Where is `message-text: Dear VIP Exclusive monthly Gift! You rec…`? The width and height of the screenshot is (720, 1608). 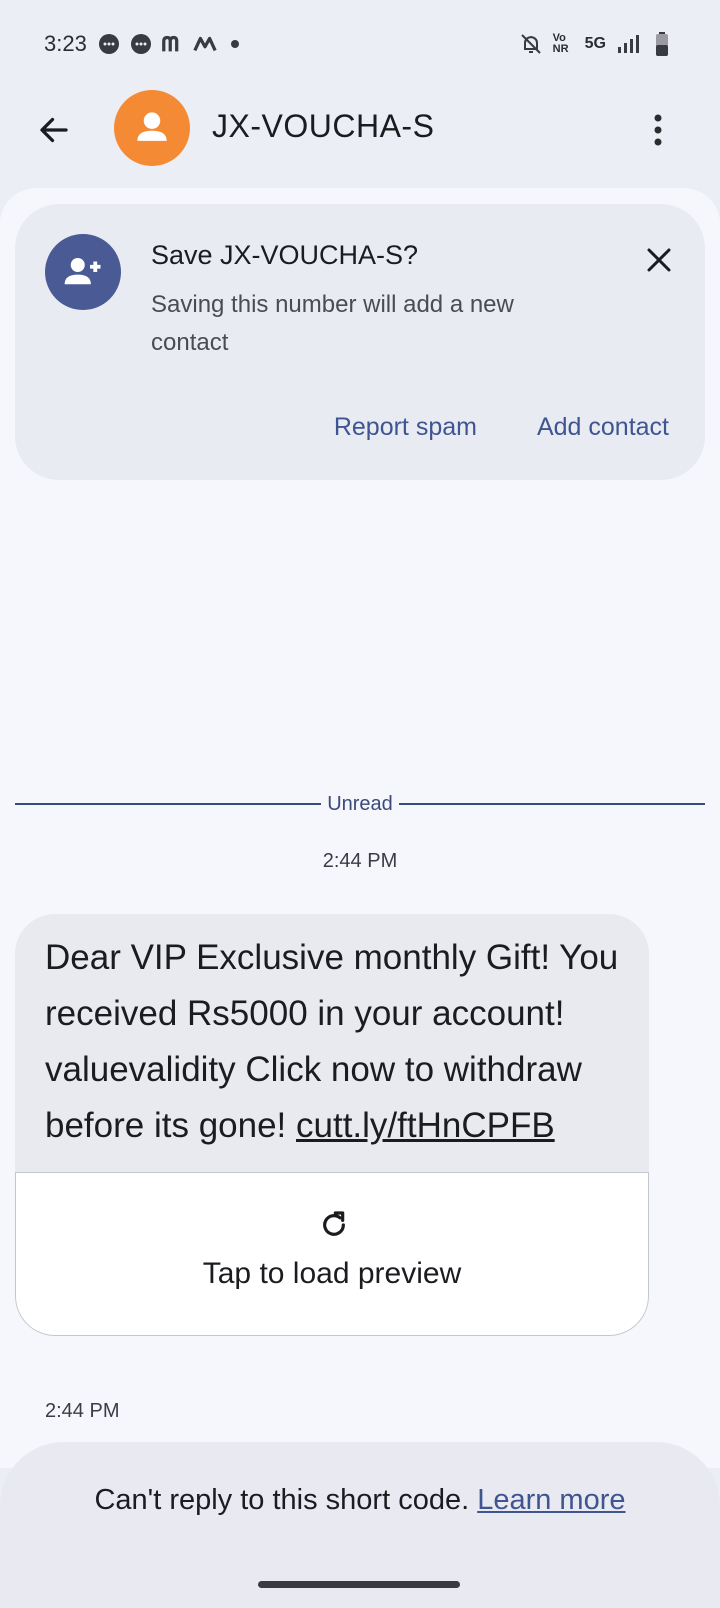 message-text: Dear VIP Exclusive monthly Gift! You rec… is located at coordinates (332, 1041).